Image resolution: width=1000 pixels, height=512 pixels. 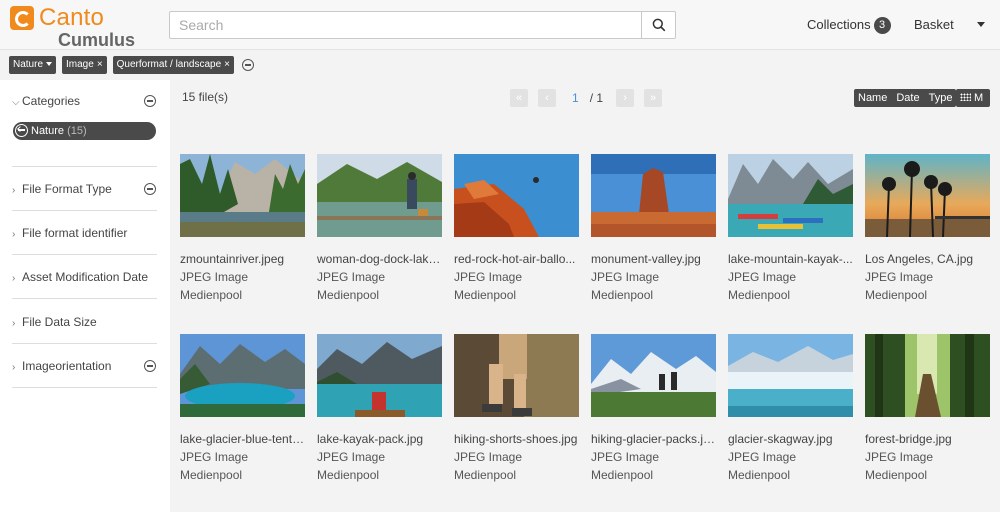 I want to click on sort-type-button: Type, so click(x=941, y=98).